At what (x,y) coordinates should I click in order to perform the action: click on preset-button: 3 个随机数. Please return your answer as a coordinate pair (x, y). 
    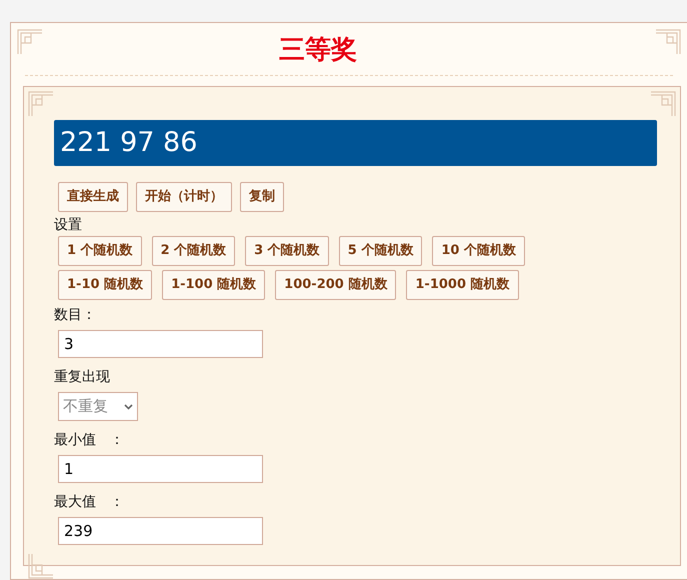
    Looking at the image, I should click on (287, 251).